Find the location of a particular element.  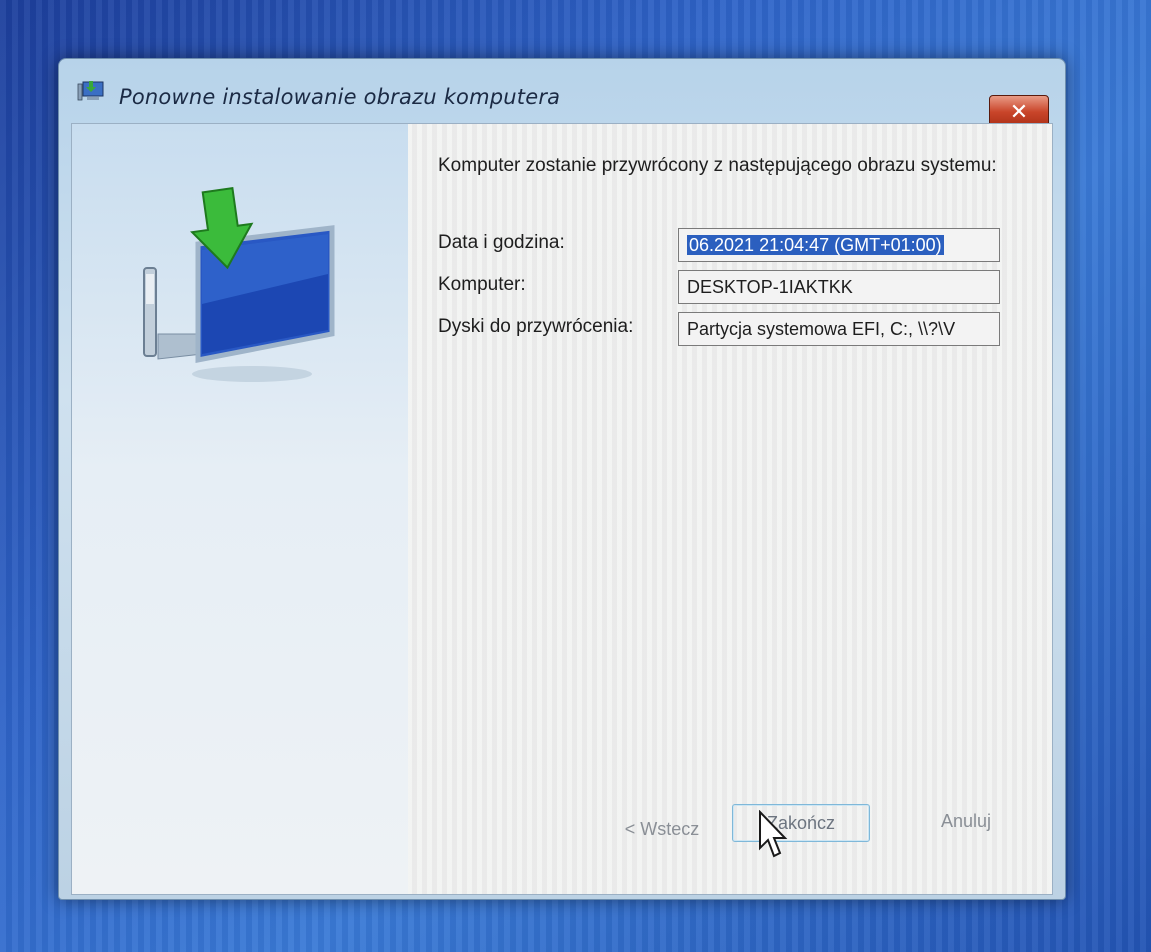

date-time-field: 06.2021 21:04:47 (GMT+01:00) is located at coordinates (839, 245).